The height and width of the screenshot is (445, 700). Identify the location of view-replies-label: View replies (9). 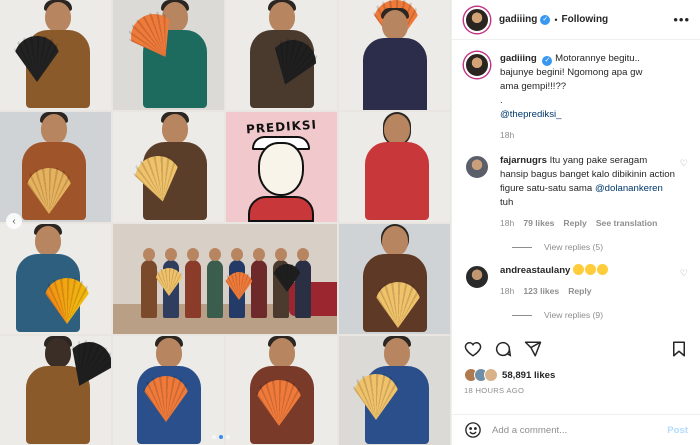
(574, 315).